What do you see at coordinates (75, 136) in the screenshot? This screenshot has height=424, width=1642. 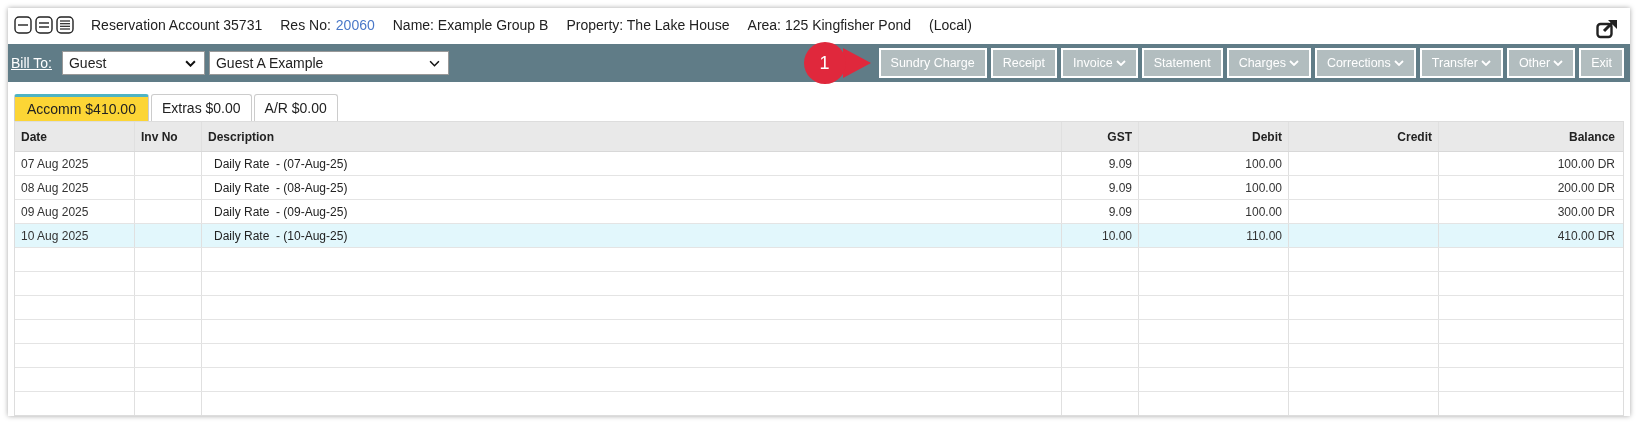 I see `column-header: Date` at bounding box center [75, 136].